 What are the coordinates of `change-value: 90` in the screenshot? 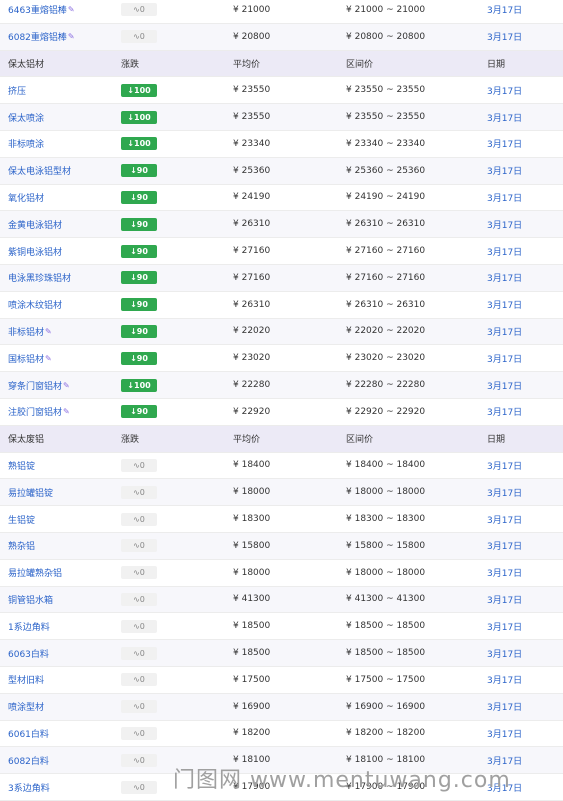 It's located at (142, 358).